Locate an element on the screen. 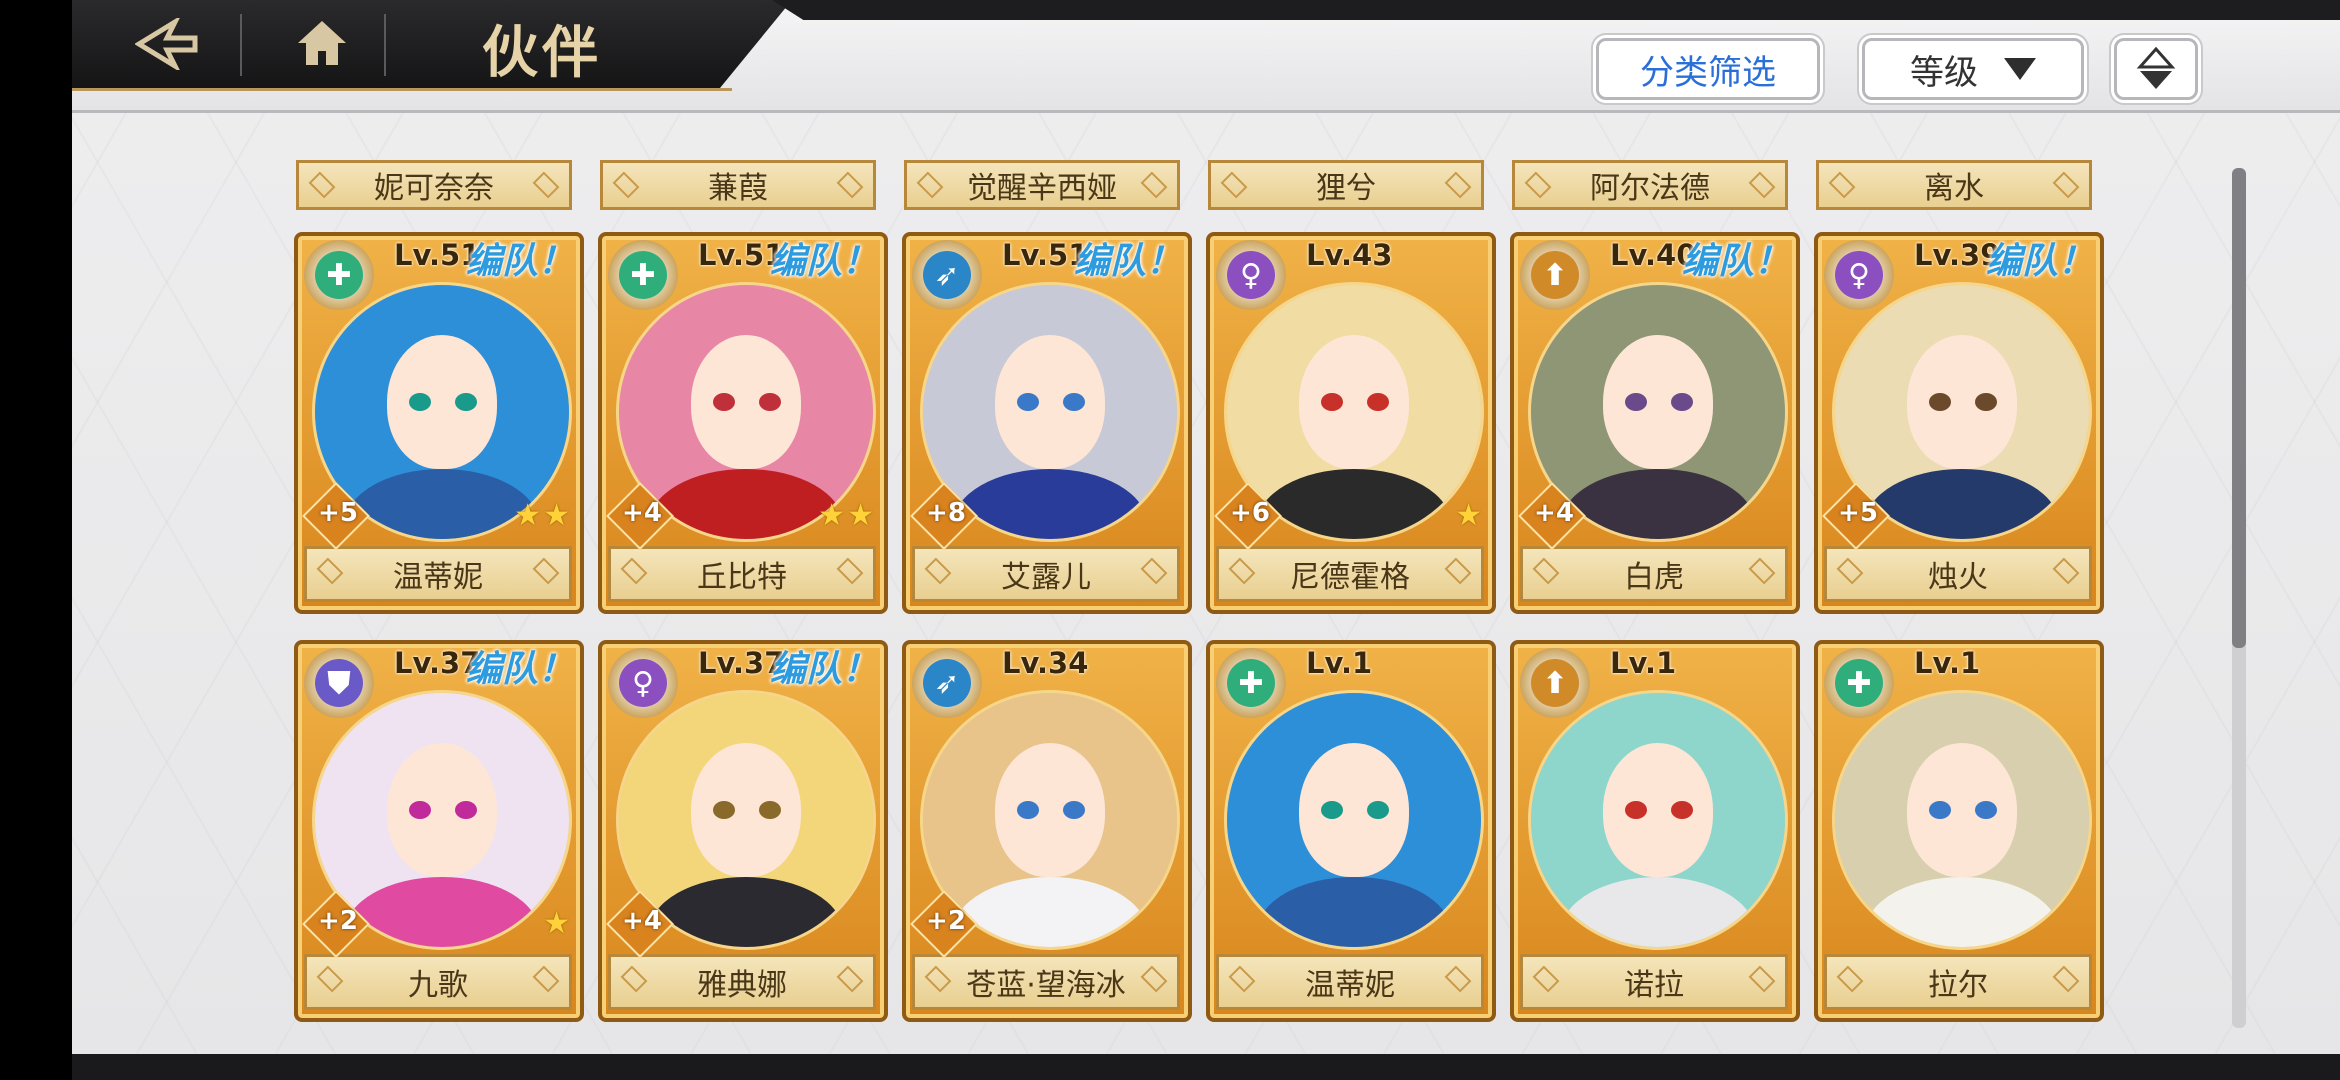 This screenshot has height=1080, width=2340. partner-name: 苍蓝·望海冰 is located at coordinates (1046, 982).